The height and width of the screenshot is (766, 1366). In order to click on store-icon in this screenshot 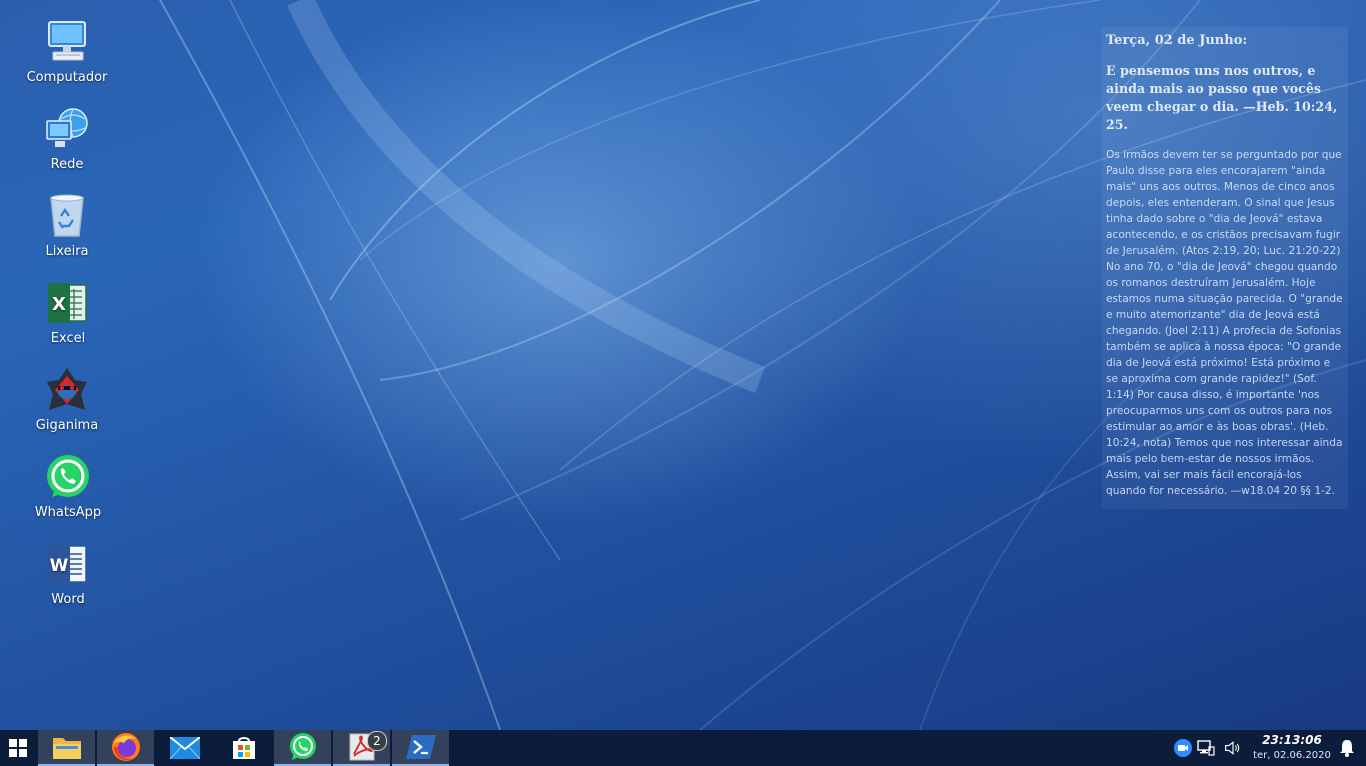, I will do `click(243, 748)`.